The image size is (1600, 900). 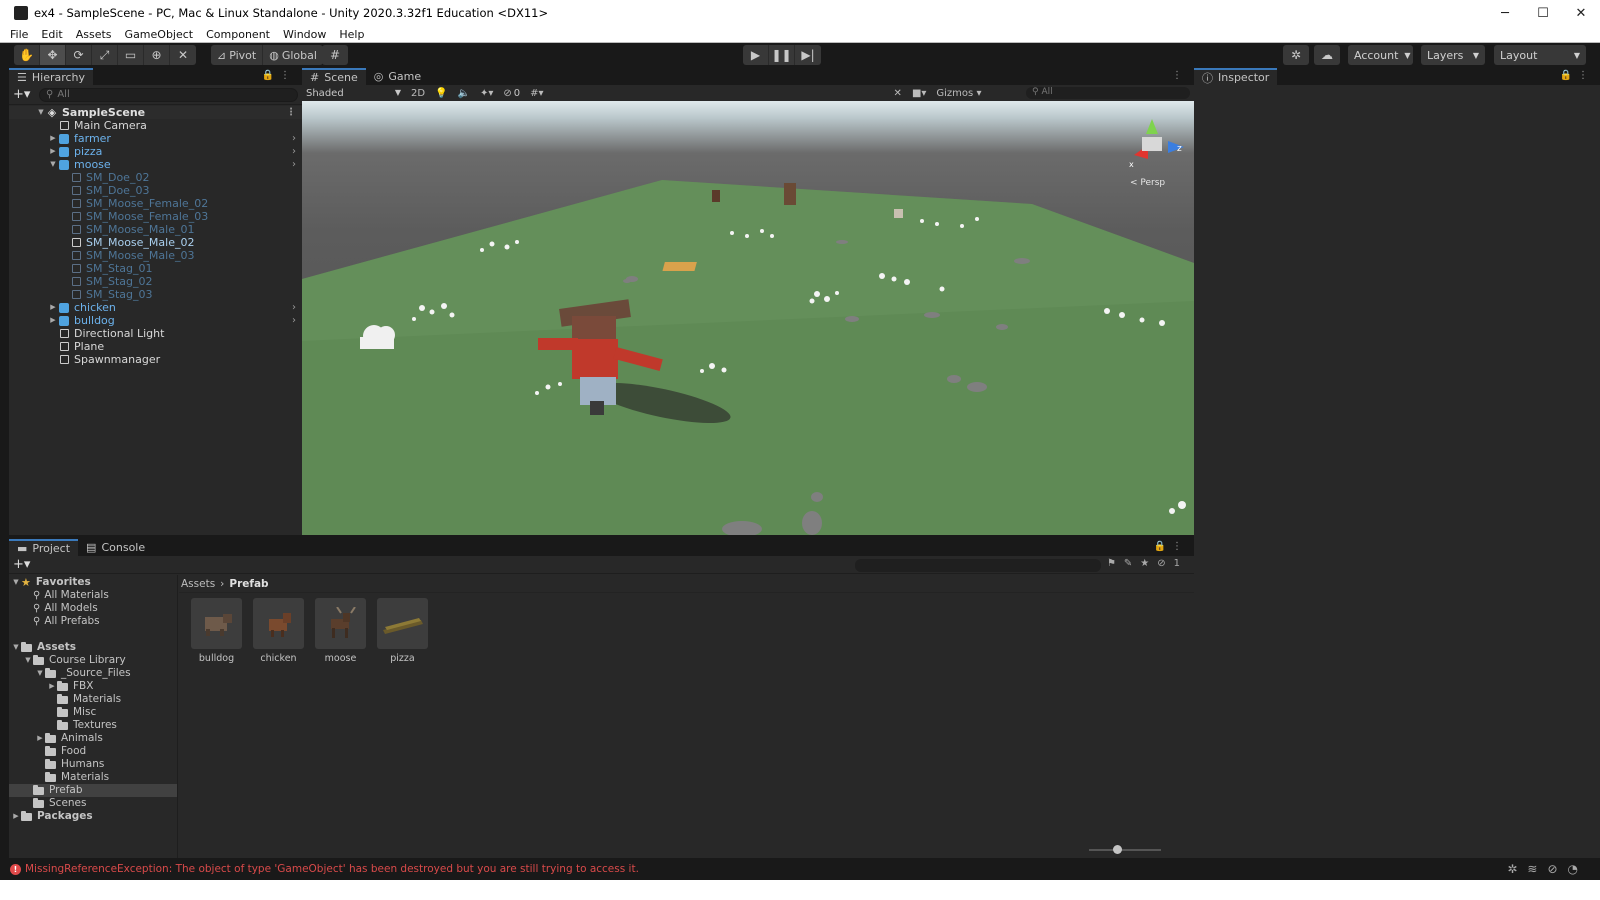 I want to click on step-button: ▶|, so click(x=808, y=55).